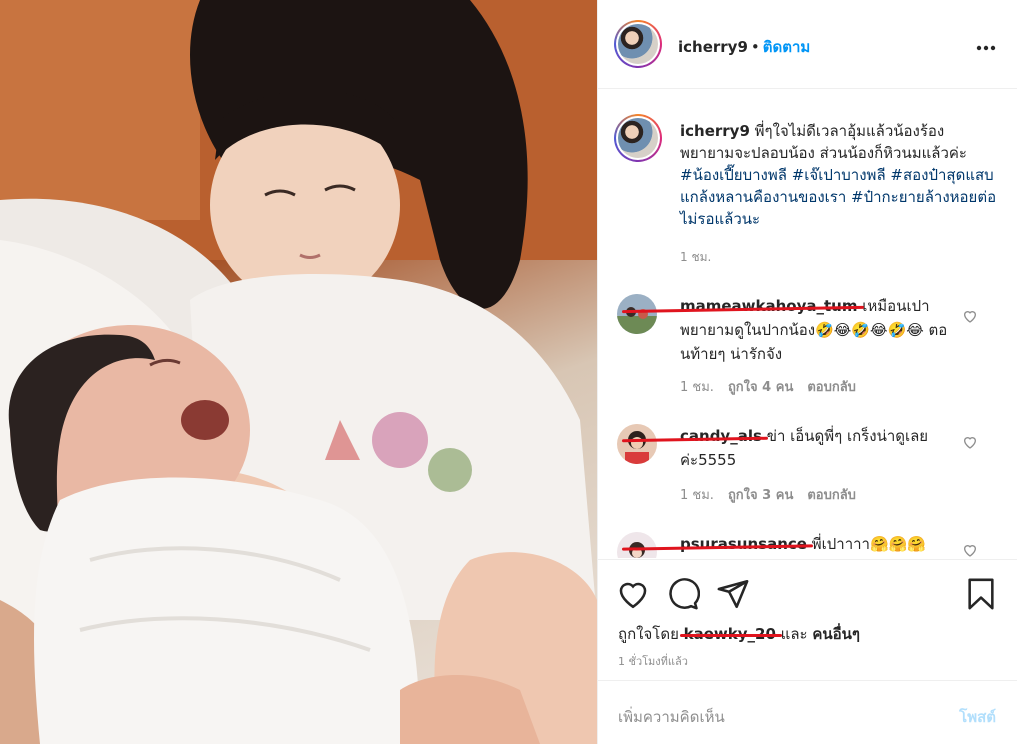  I want to click on share-send-icon, so click(733, 594).